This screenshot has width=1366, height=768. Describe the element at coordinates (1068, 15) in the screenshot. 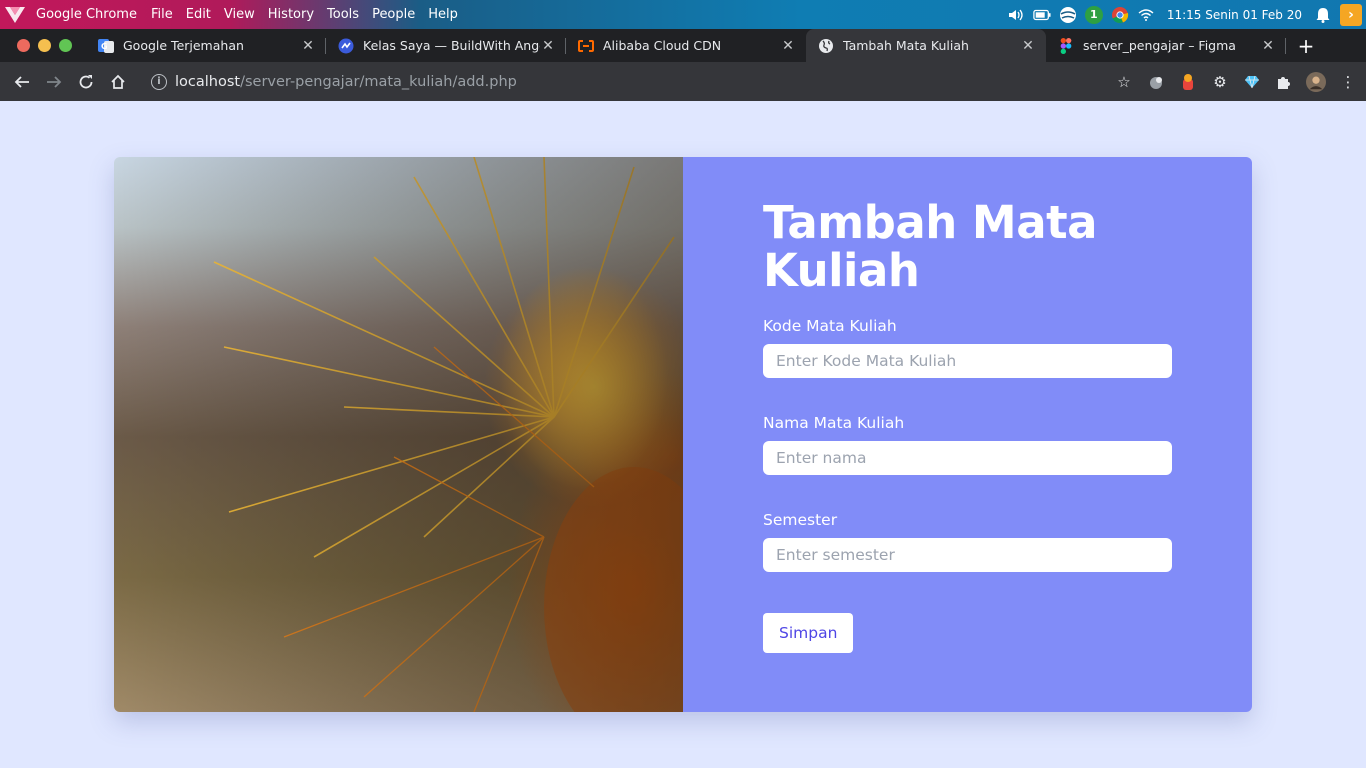

I see `network-globe-icon` at that location.